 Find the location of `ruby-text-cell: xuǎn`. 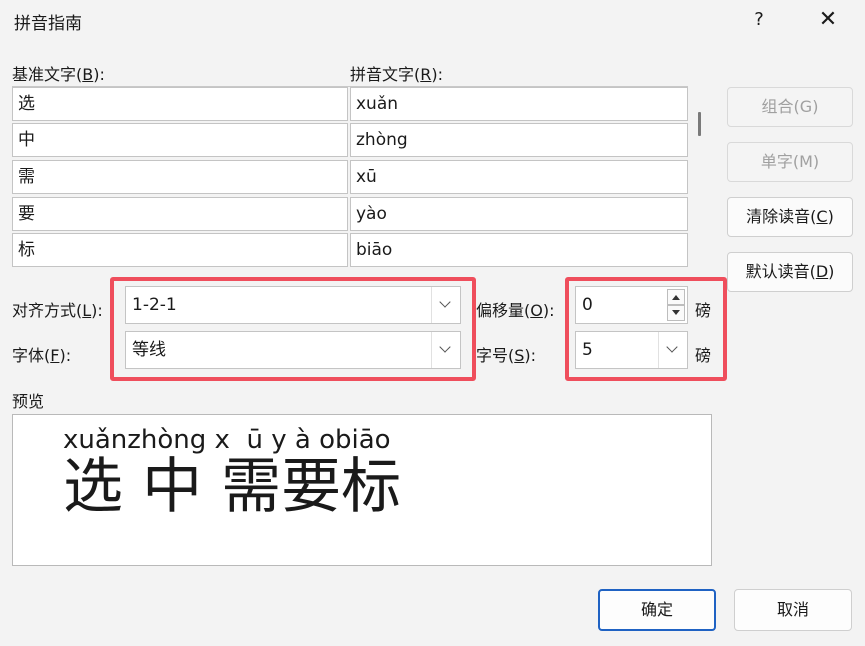

ruby-text-cell: xuǎn is located at coordinates (519, 104).